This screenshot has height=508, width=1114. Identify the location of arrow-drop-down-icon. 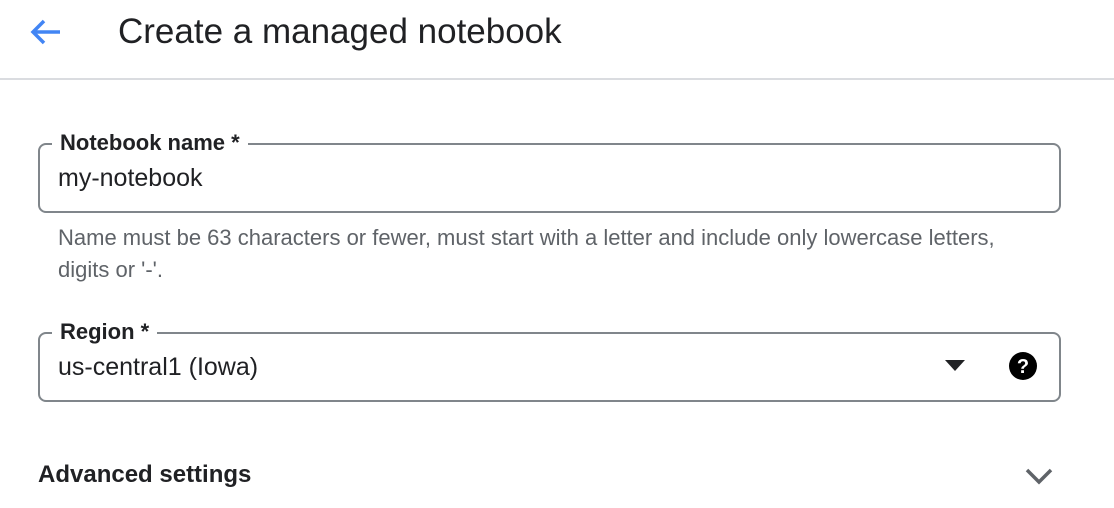
(955, 366).